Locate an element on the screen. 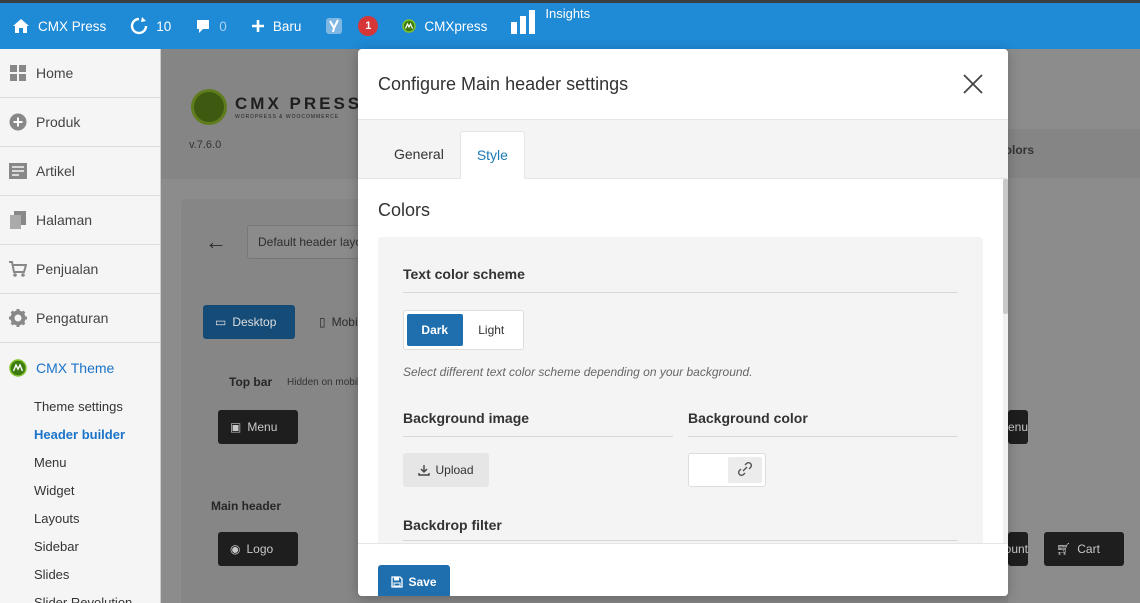 The image size is (1140, 603). desktop-view-button: ▭ Desktop is located at coordinates (249, 322).